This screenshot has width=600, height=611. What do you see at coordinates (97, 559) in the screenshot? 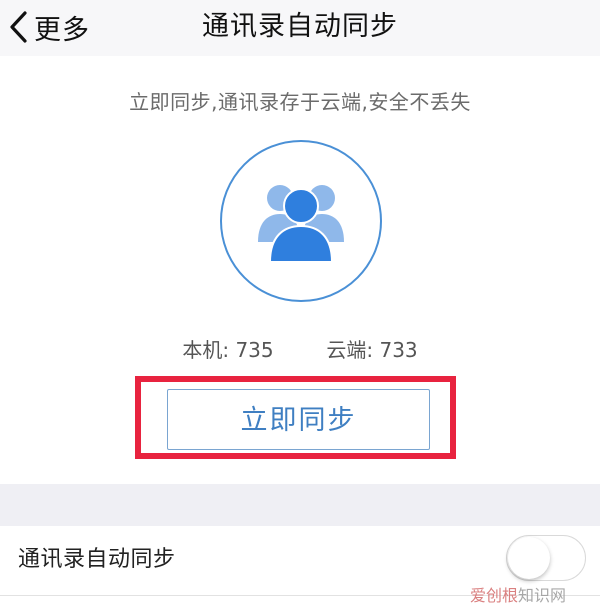
I see `auto-sync-label: 通讯录自动同步` at bounding box center [97, 559].